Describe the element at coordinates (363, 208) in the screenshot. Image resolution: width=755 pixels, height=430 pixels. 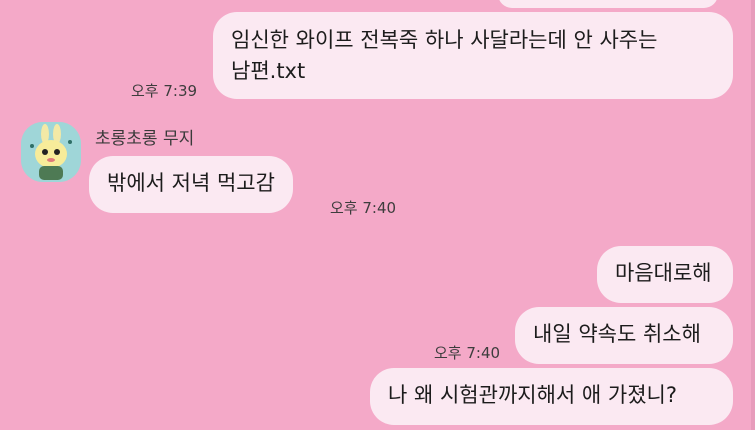
I see `message-2-time: 오후 7:40` at that location.